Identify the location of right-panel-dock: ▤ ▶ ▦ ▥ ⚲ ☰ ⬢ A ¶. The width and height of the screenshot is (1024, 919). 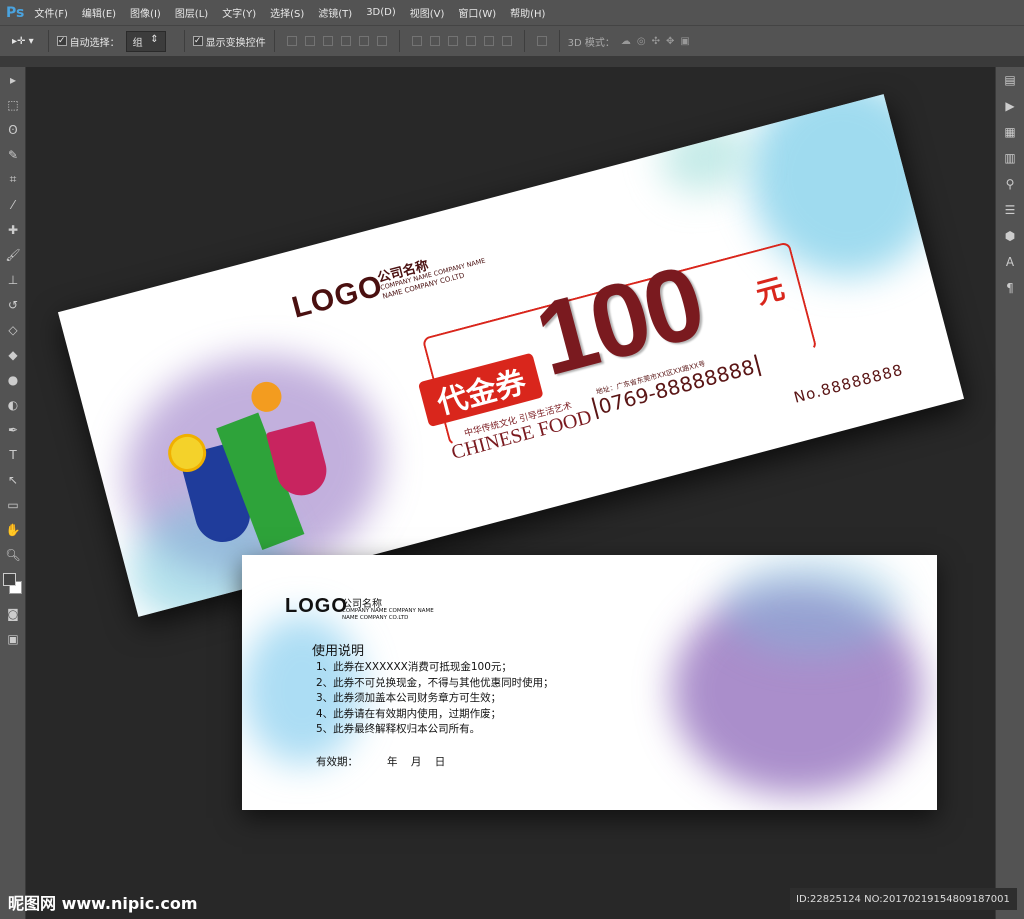
(1009, 493).